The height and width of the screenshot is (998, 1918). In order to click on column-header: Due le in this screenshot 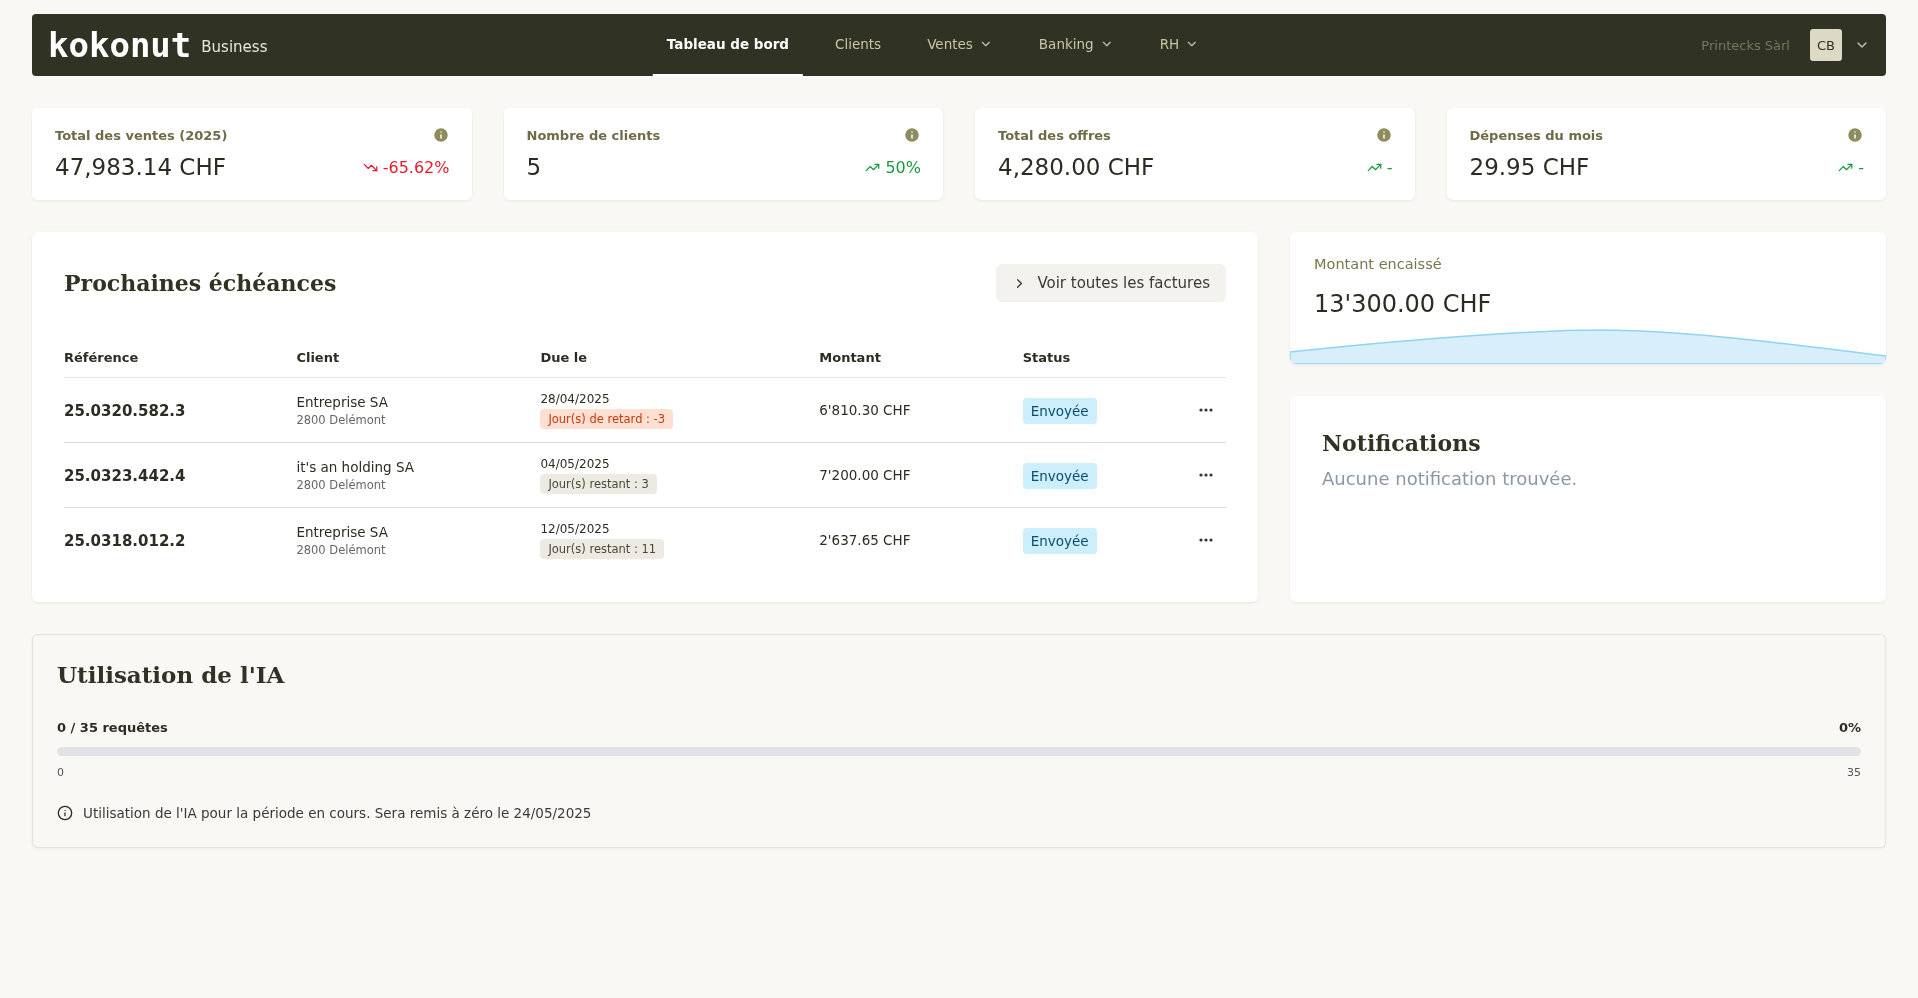, I will do `click(680, 364)`.